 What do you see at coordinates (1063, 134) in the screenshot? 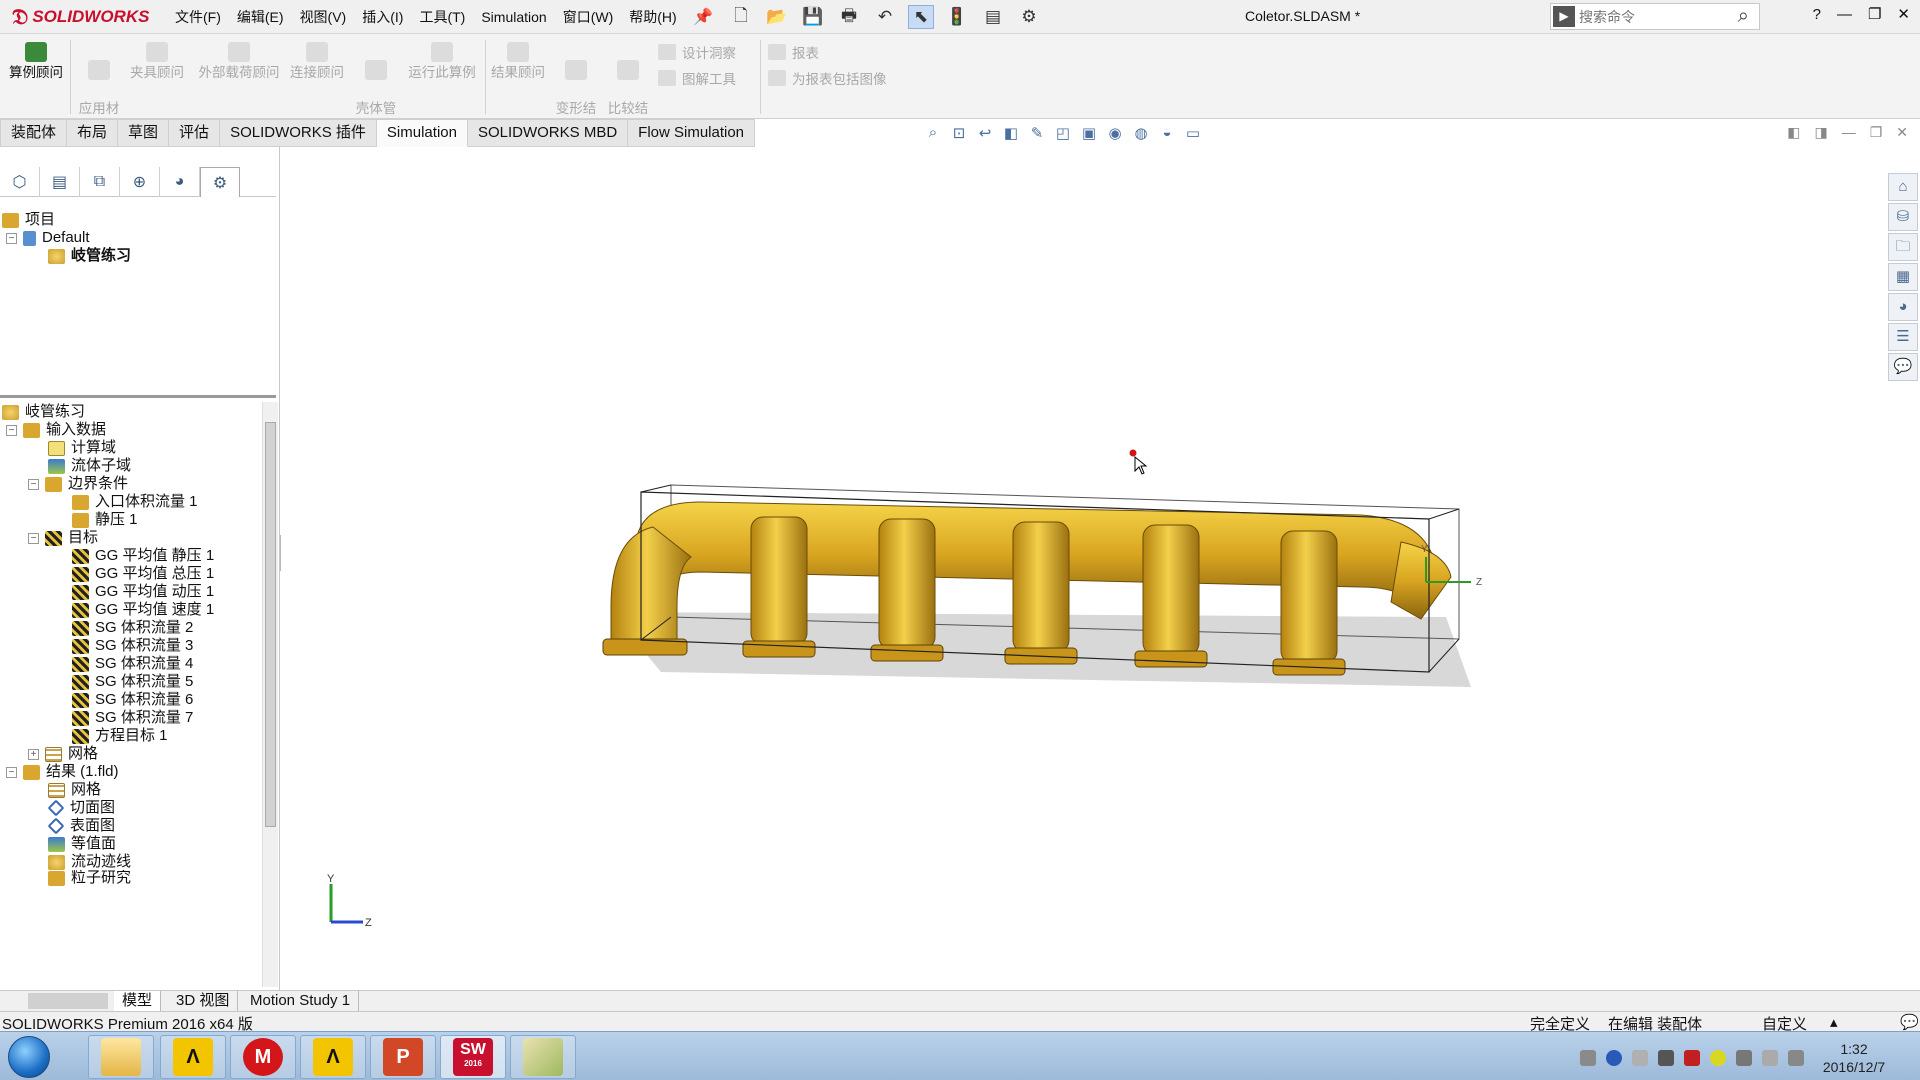
I see `view-orientation-icon: ◰` at bounding box center [1063, 134].